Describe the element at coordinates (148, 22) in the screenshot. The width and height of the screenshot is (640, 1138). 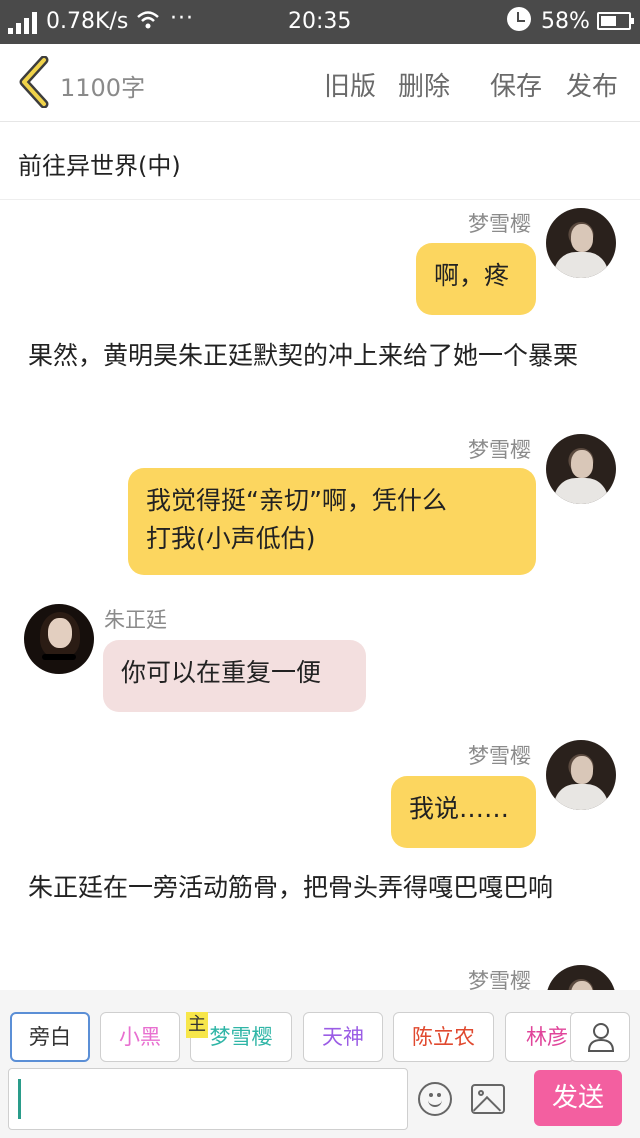
I see `wifi-icon` at that location.